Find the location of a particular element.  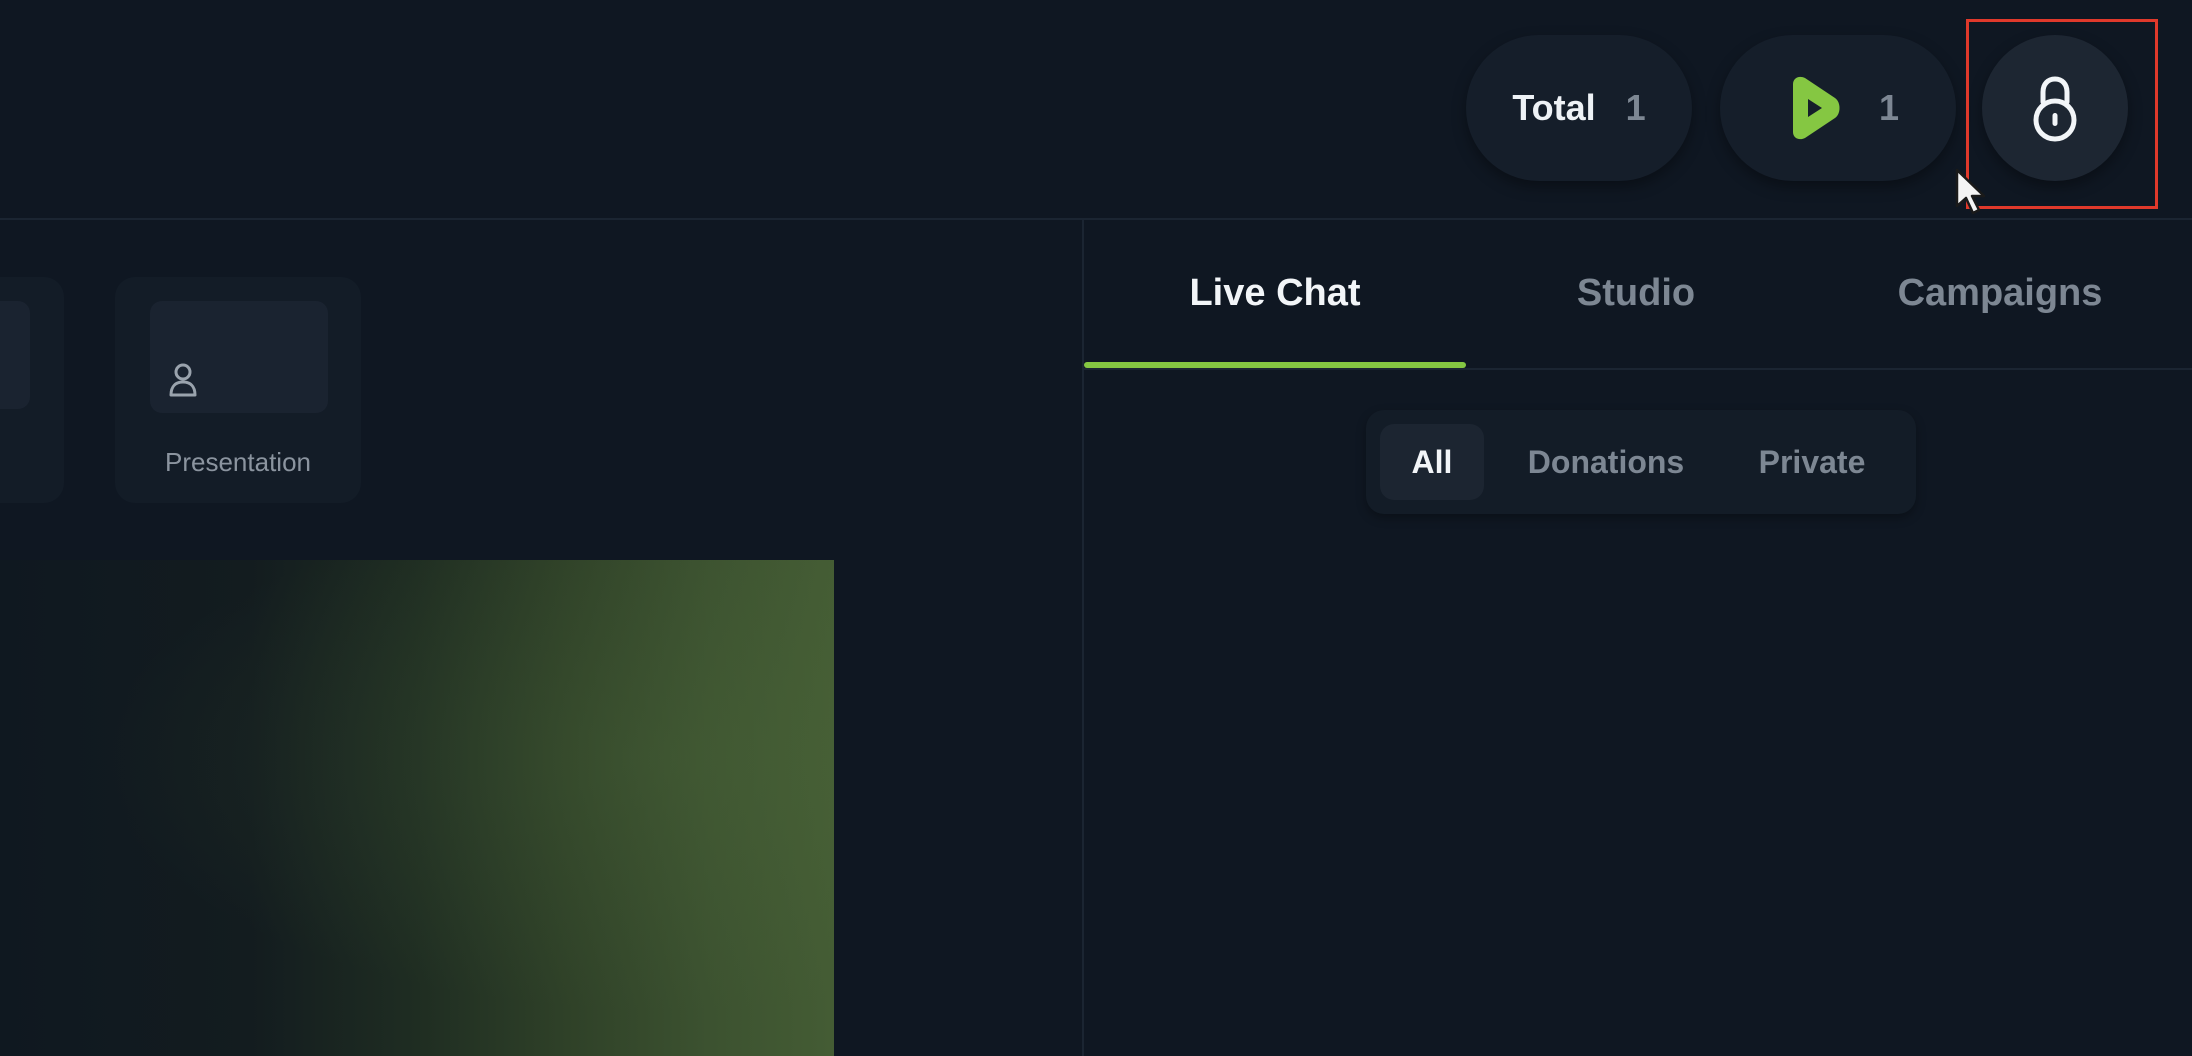

total-viewers-pill: Total 1 is located at coordinates (1579, 108).